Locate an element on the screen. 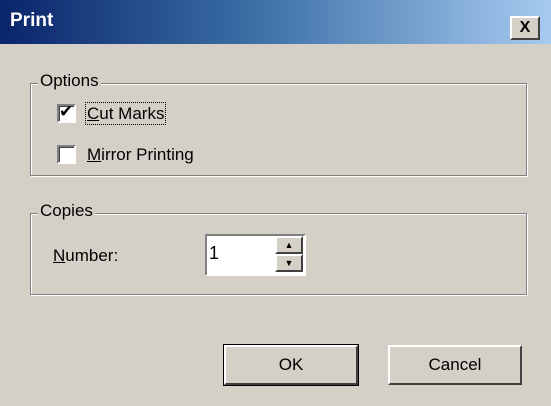 The image size is (551, 406). number-spinbox: ▲ ▼ is located at coordinates (255, 255).